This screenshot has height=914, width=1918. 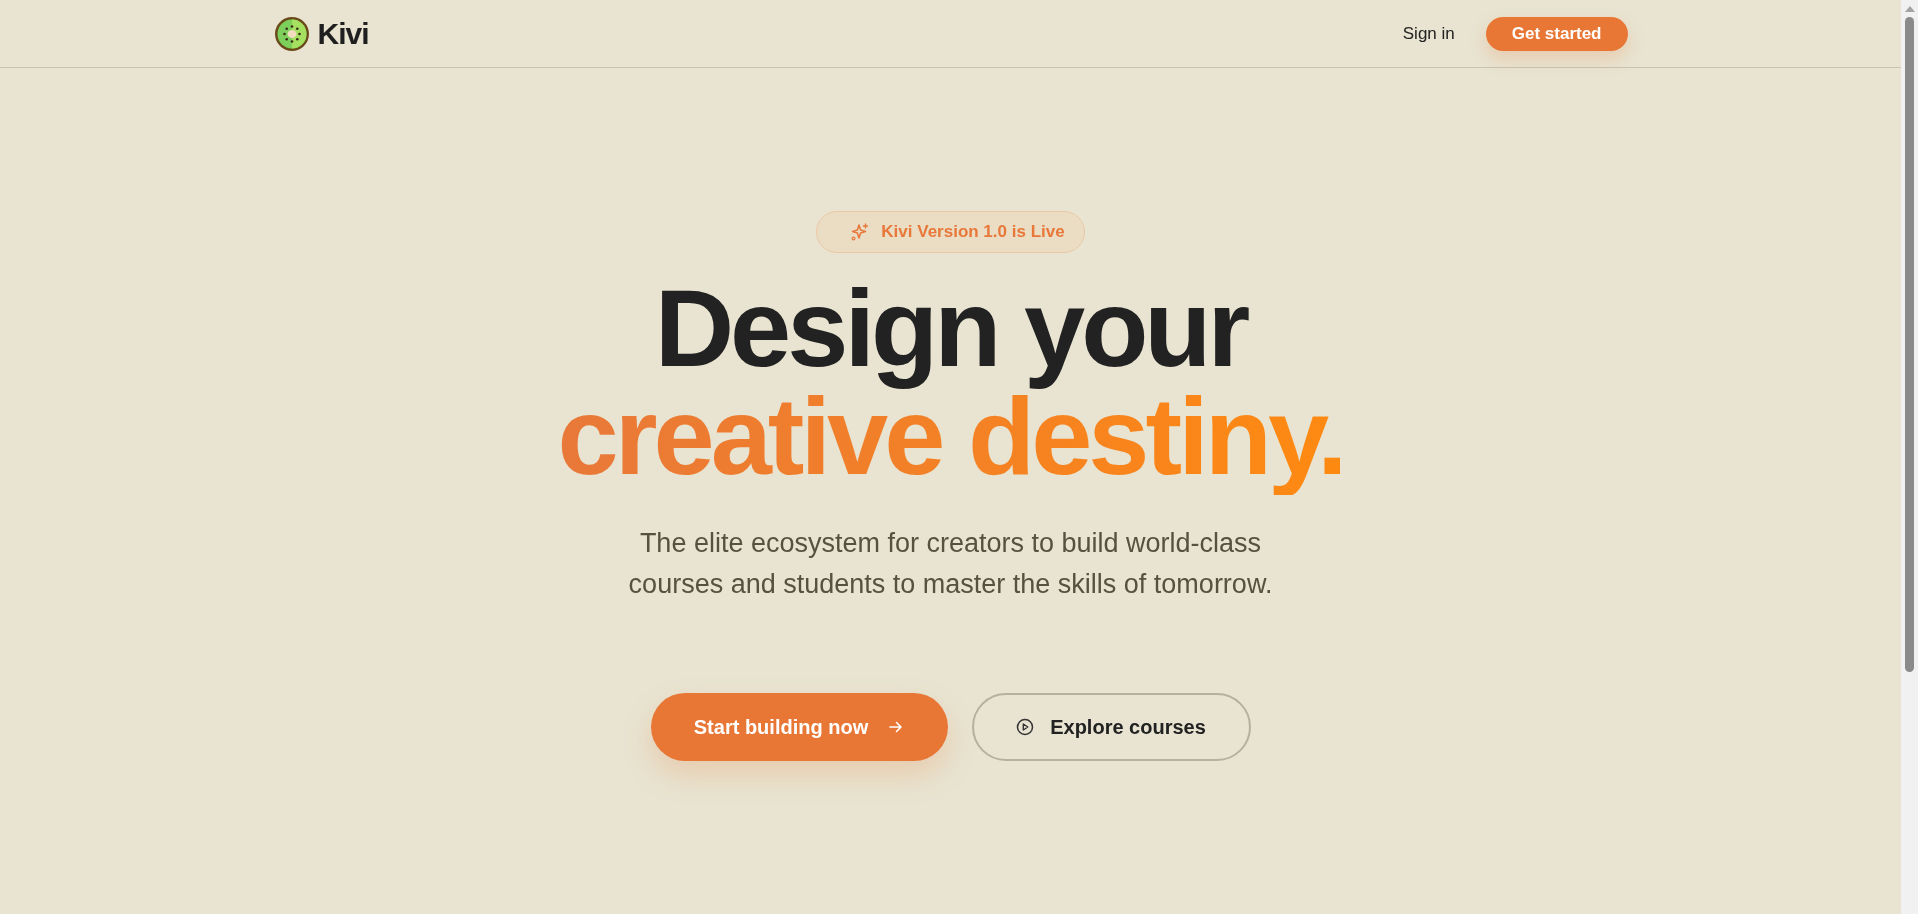 I want to click on explore-courses-button: Explore courses, so click(x=1111, y=727).